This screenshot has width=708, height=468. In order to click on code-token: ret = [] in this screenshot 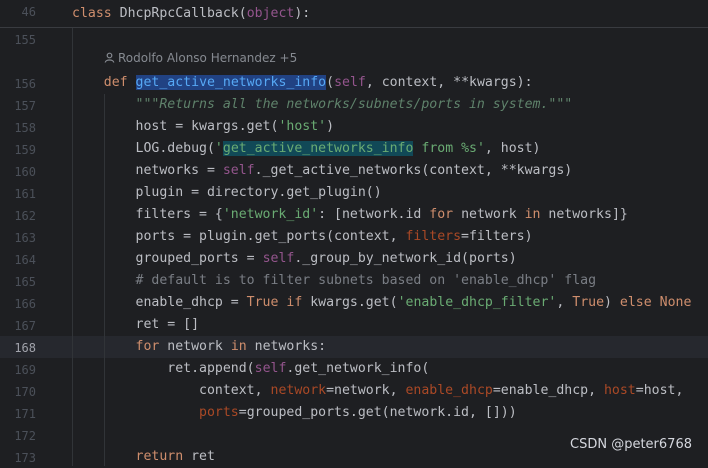, I will do `click(136, 324)`.